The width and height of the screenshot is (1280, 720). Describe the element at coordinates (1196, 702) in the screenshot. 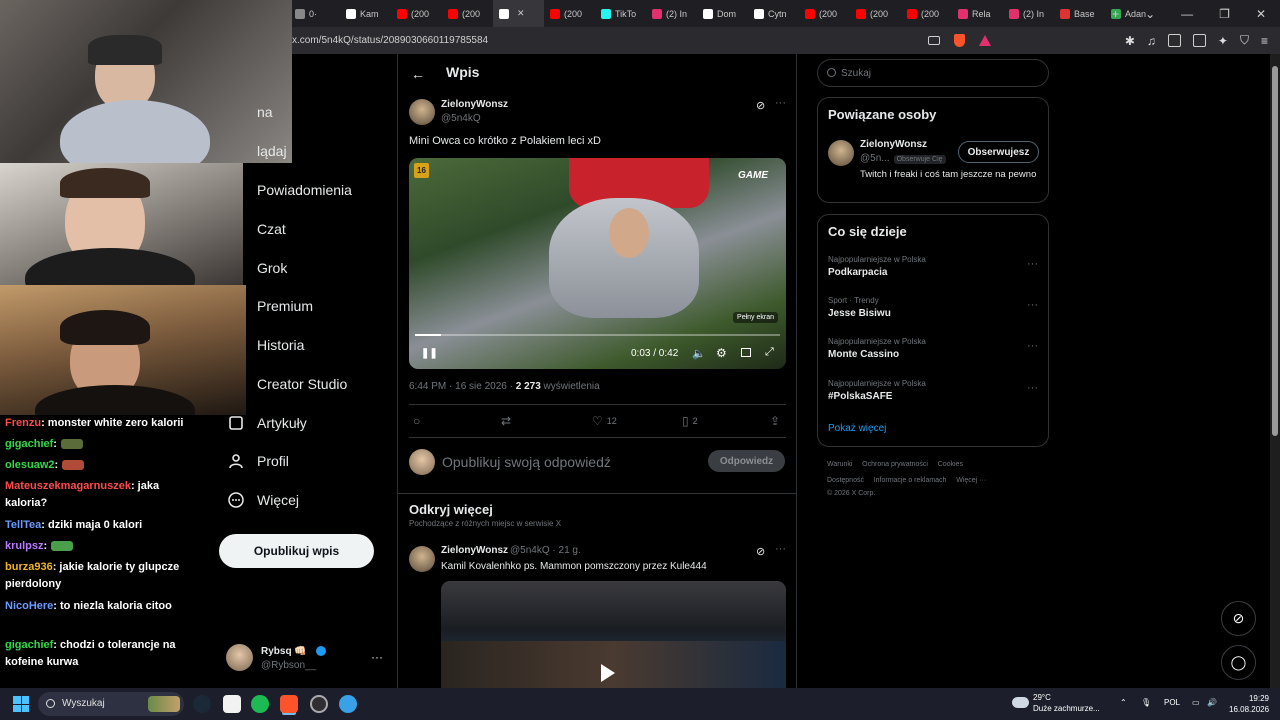

I see `monitor-icon: ▭` at that location.